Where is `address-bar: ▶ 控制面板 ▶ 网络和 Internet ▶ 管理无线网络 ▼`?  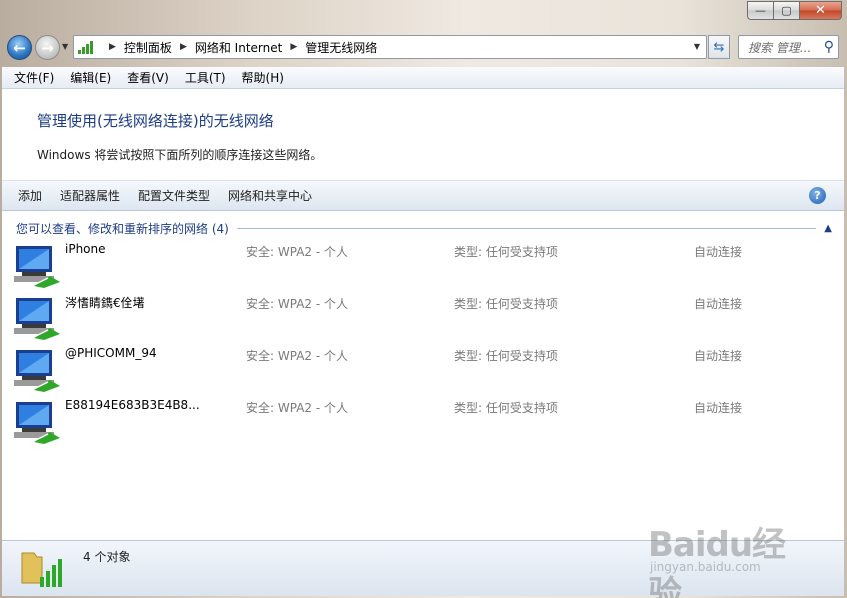
address-bar: ▶ 控制面板 ▶ 网络和 Internet ▶ 管理无线网络 ▼ is located at coordinates (390, 47).